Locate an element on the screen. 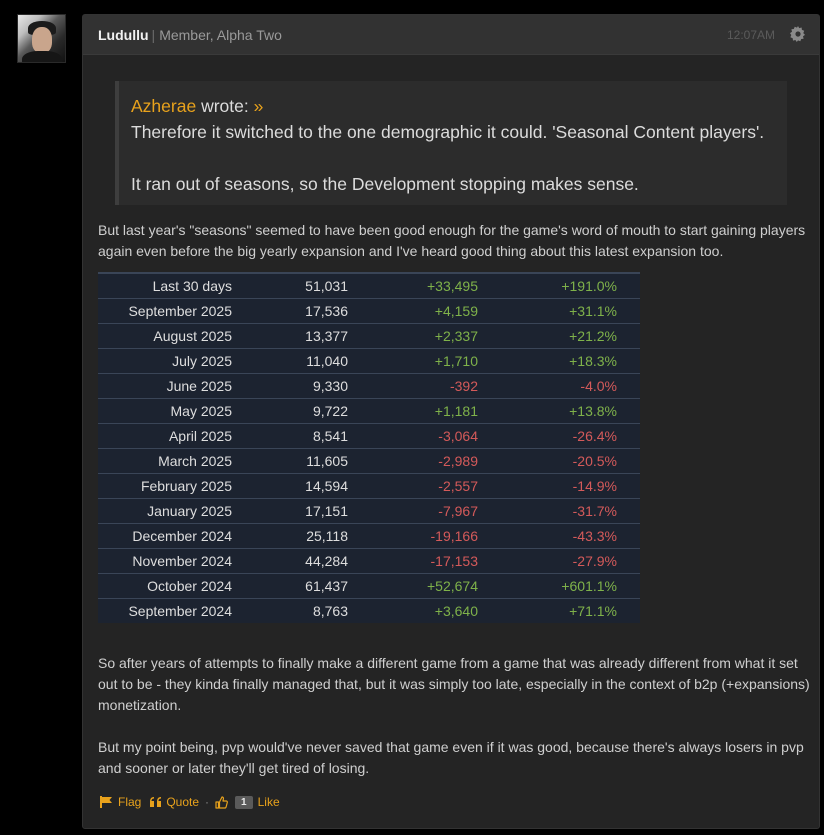 The image size is (824, 835). quote-icon is located at coordinates (156, 802).